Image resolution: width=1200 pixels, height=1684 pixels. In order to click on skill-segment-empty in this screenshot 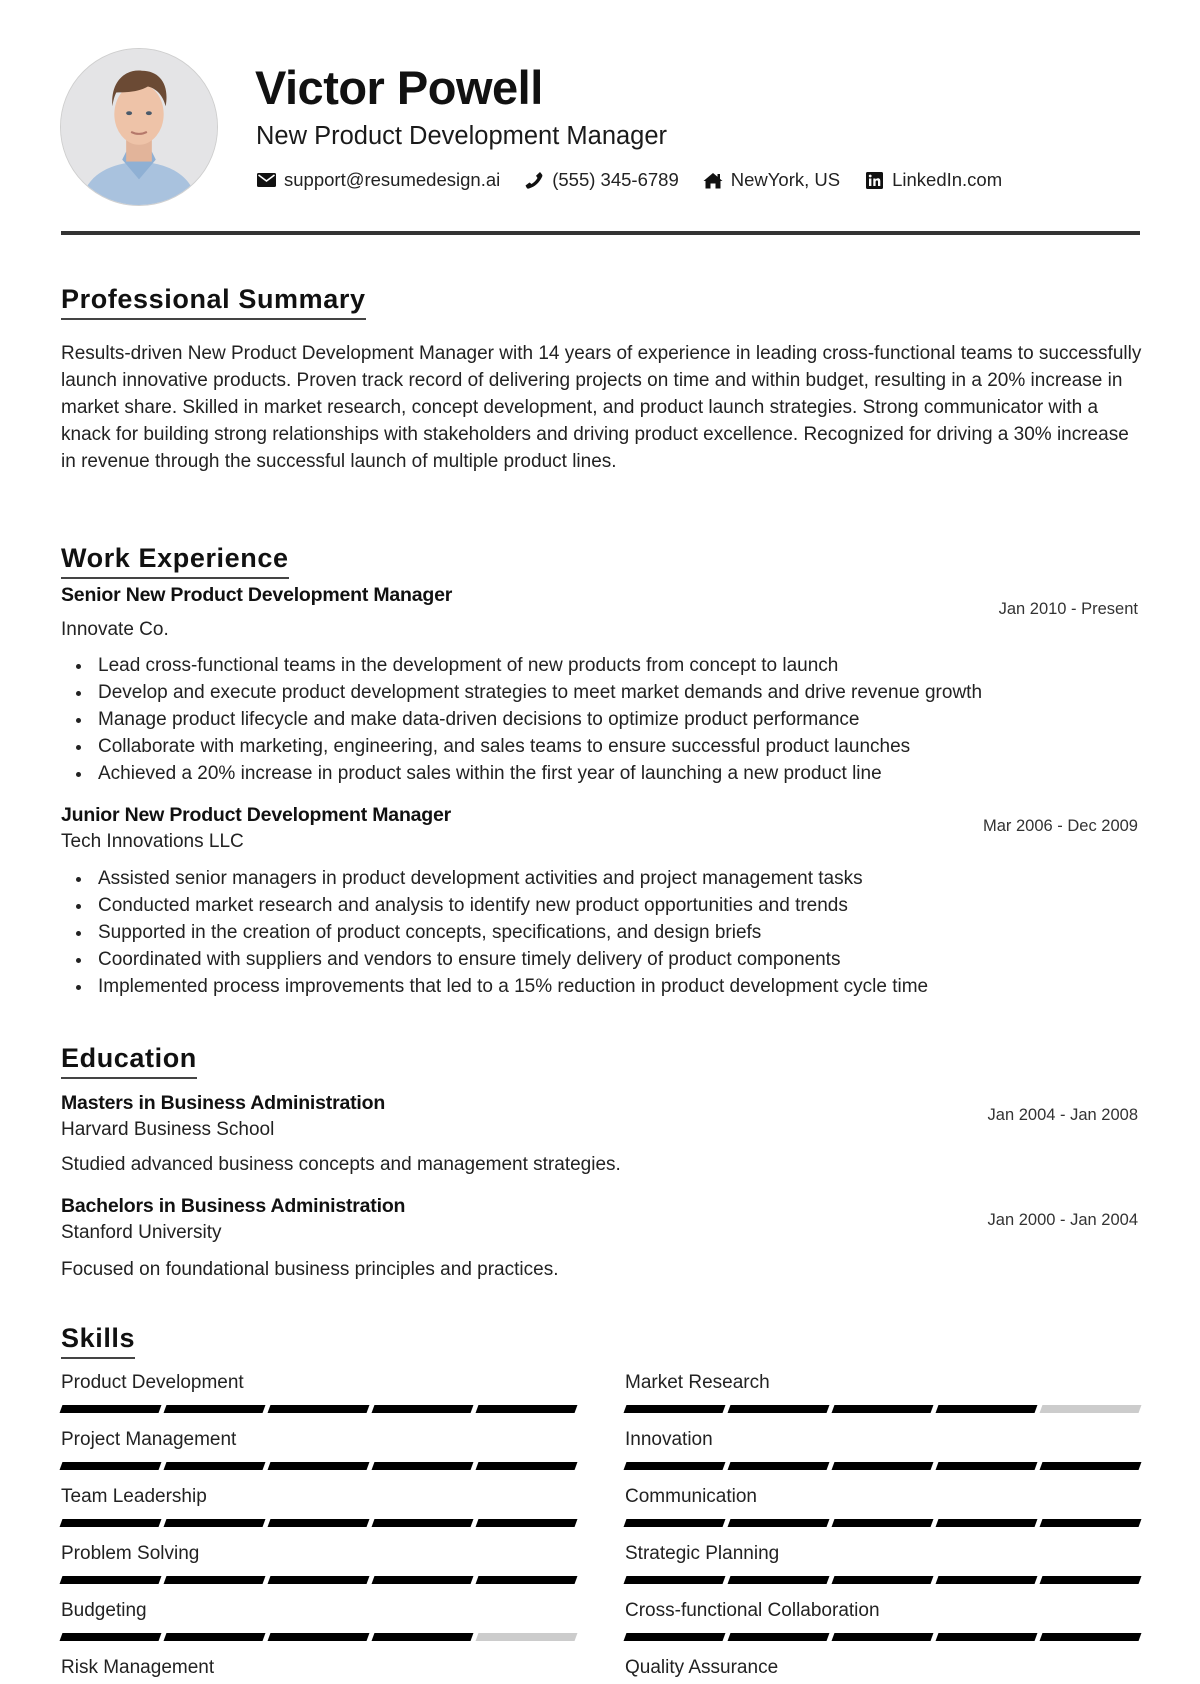, I will do `click(1090, 1409)`.